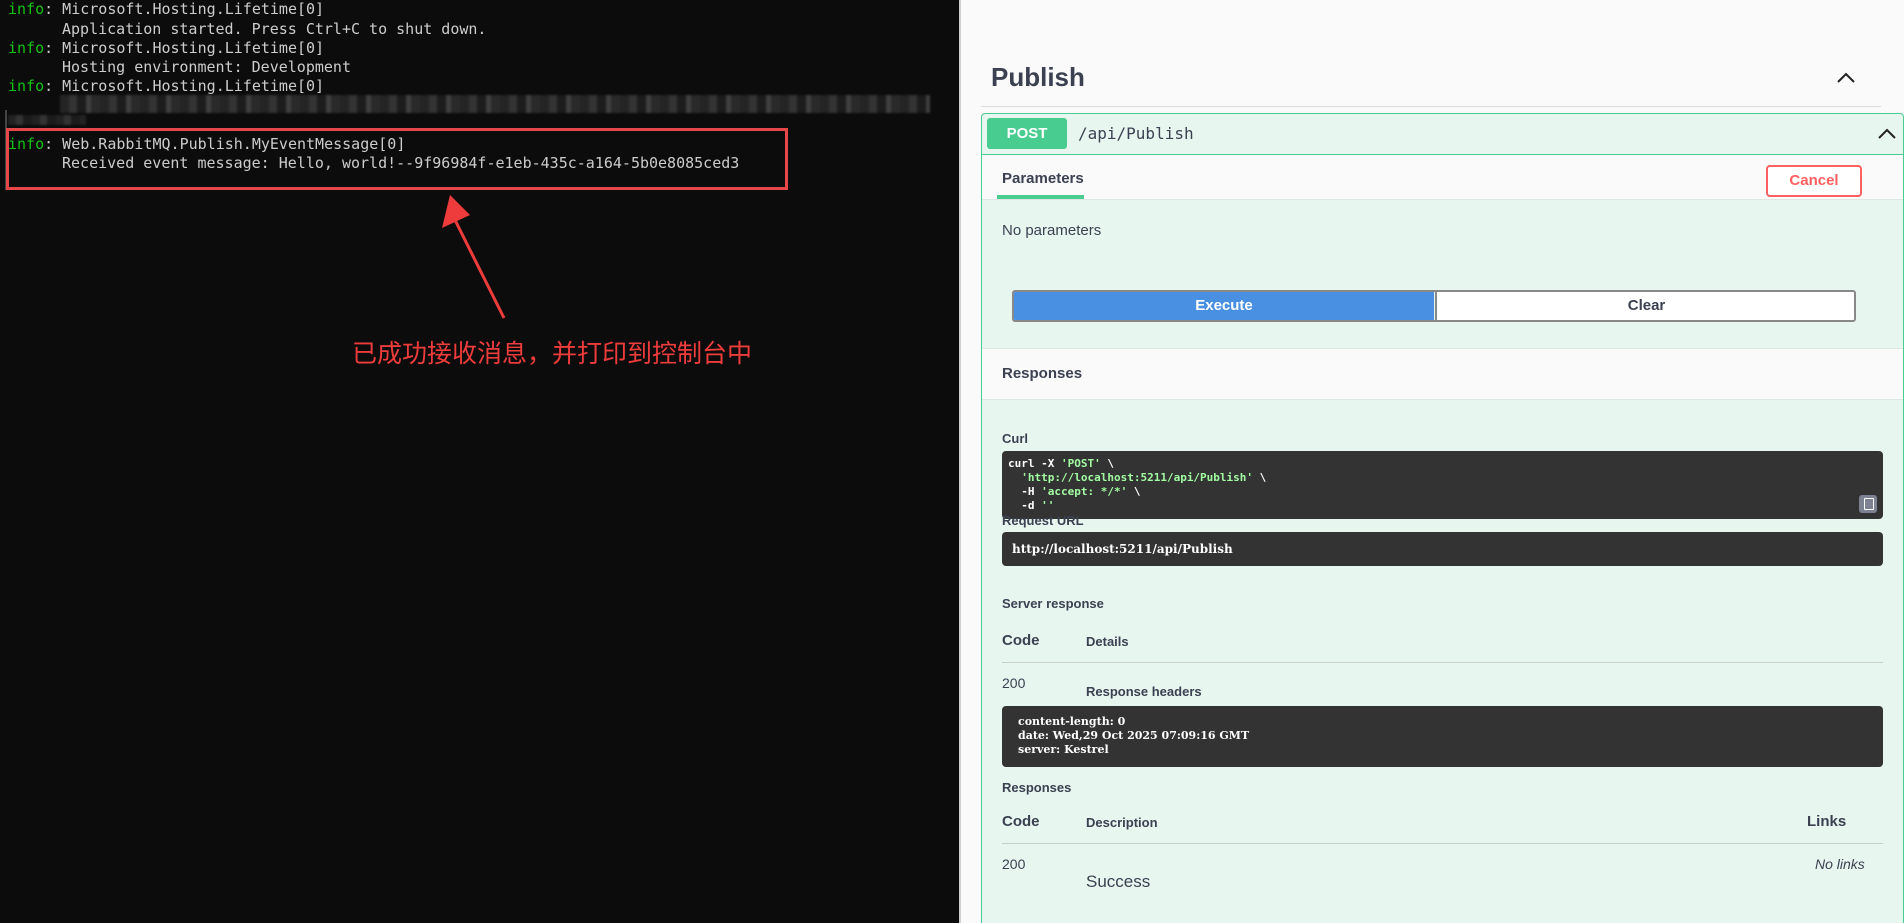 The image size is (1904, 923). What do you see at coordinates (1040, 197) in the screenshot?
I see `tab-underline` at bounding box center [1040, 197].